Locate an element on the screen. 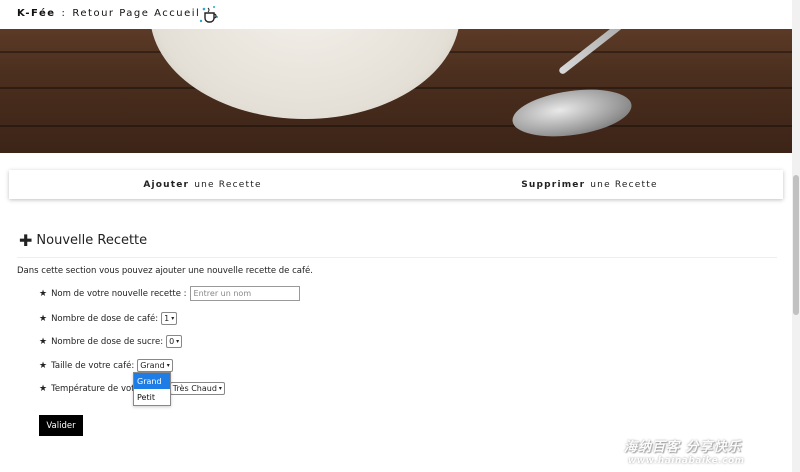  sugar-dose-value: 0 is located at coordinates (172, 341).